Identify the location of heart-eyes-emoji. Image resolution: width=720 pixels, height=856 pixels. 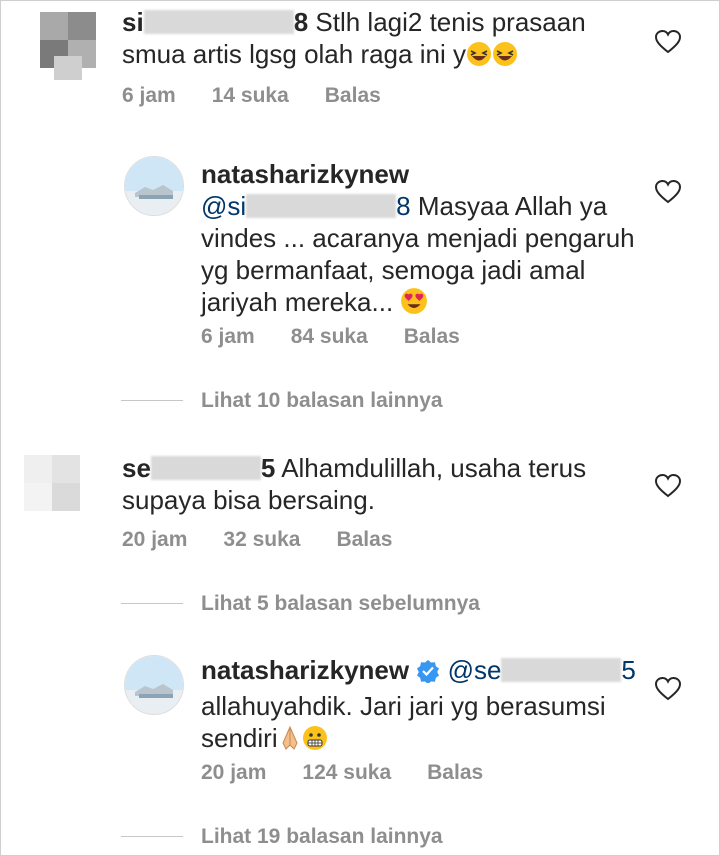
(414, 304).